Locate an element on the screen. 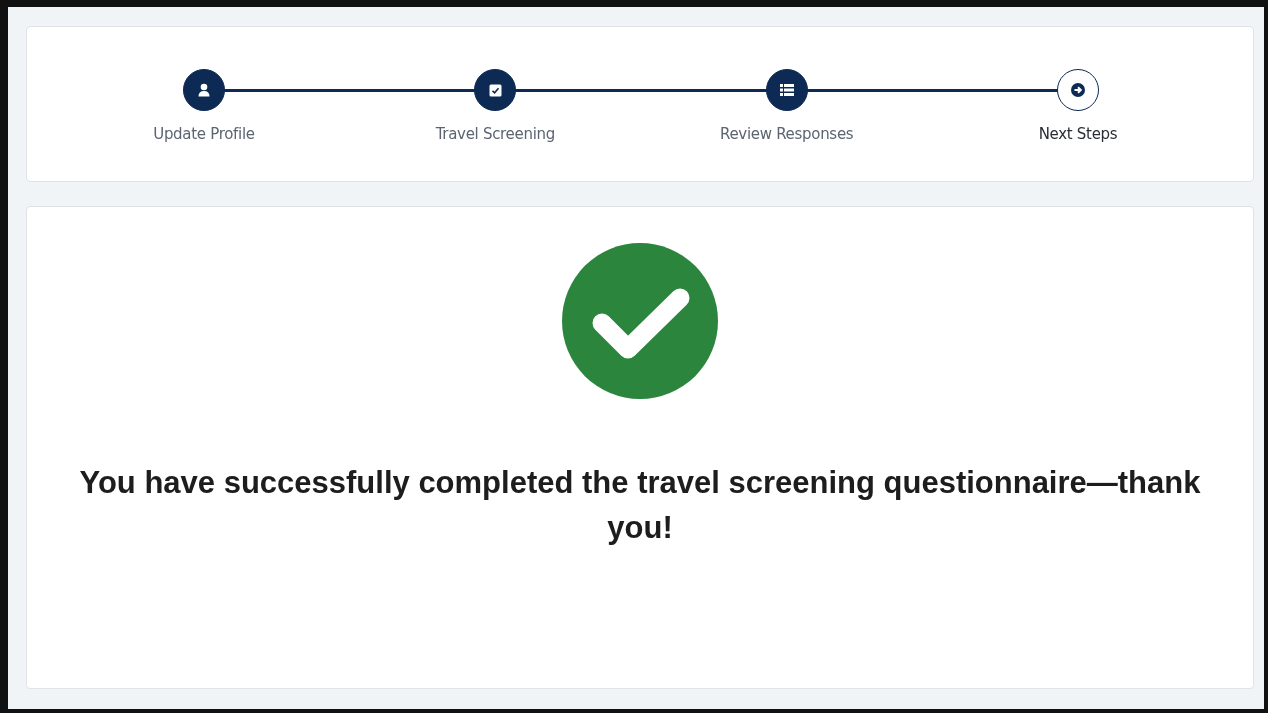 This screenshot has height=713, width=1268. step-label: Update Profile is located at coordinates (204, 134).